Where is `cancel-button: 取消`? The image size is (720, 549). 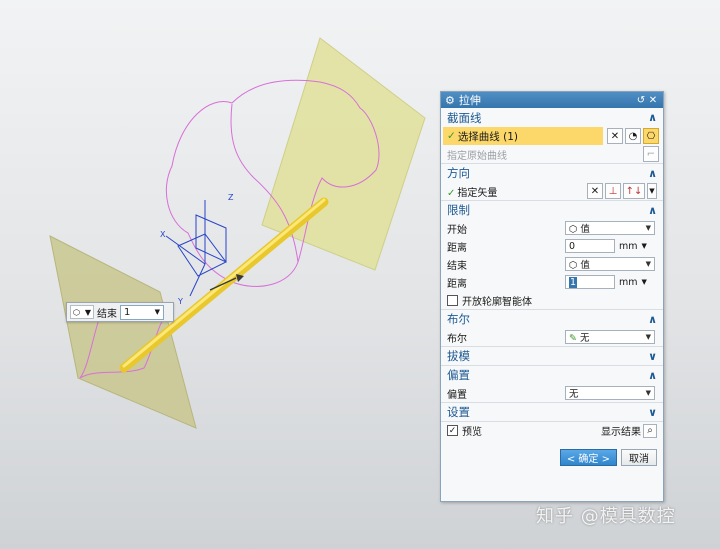
cancel-button: 取消 is located at coordinates (639, 457).